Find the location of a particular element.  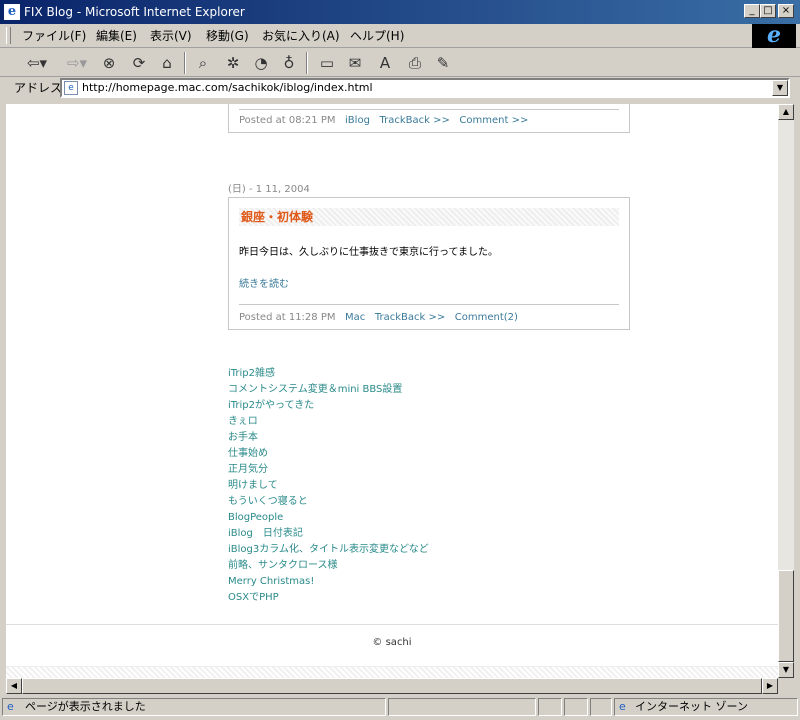

edit-button: ✎ is located at coordinates (443, 63).